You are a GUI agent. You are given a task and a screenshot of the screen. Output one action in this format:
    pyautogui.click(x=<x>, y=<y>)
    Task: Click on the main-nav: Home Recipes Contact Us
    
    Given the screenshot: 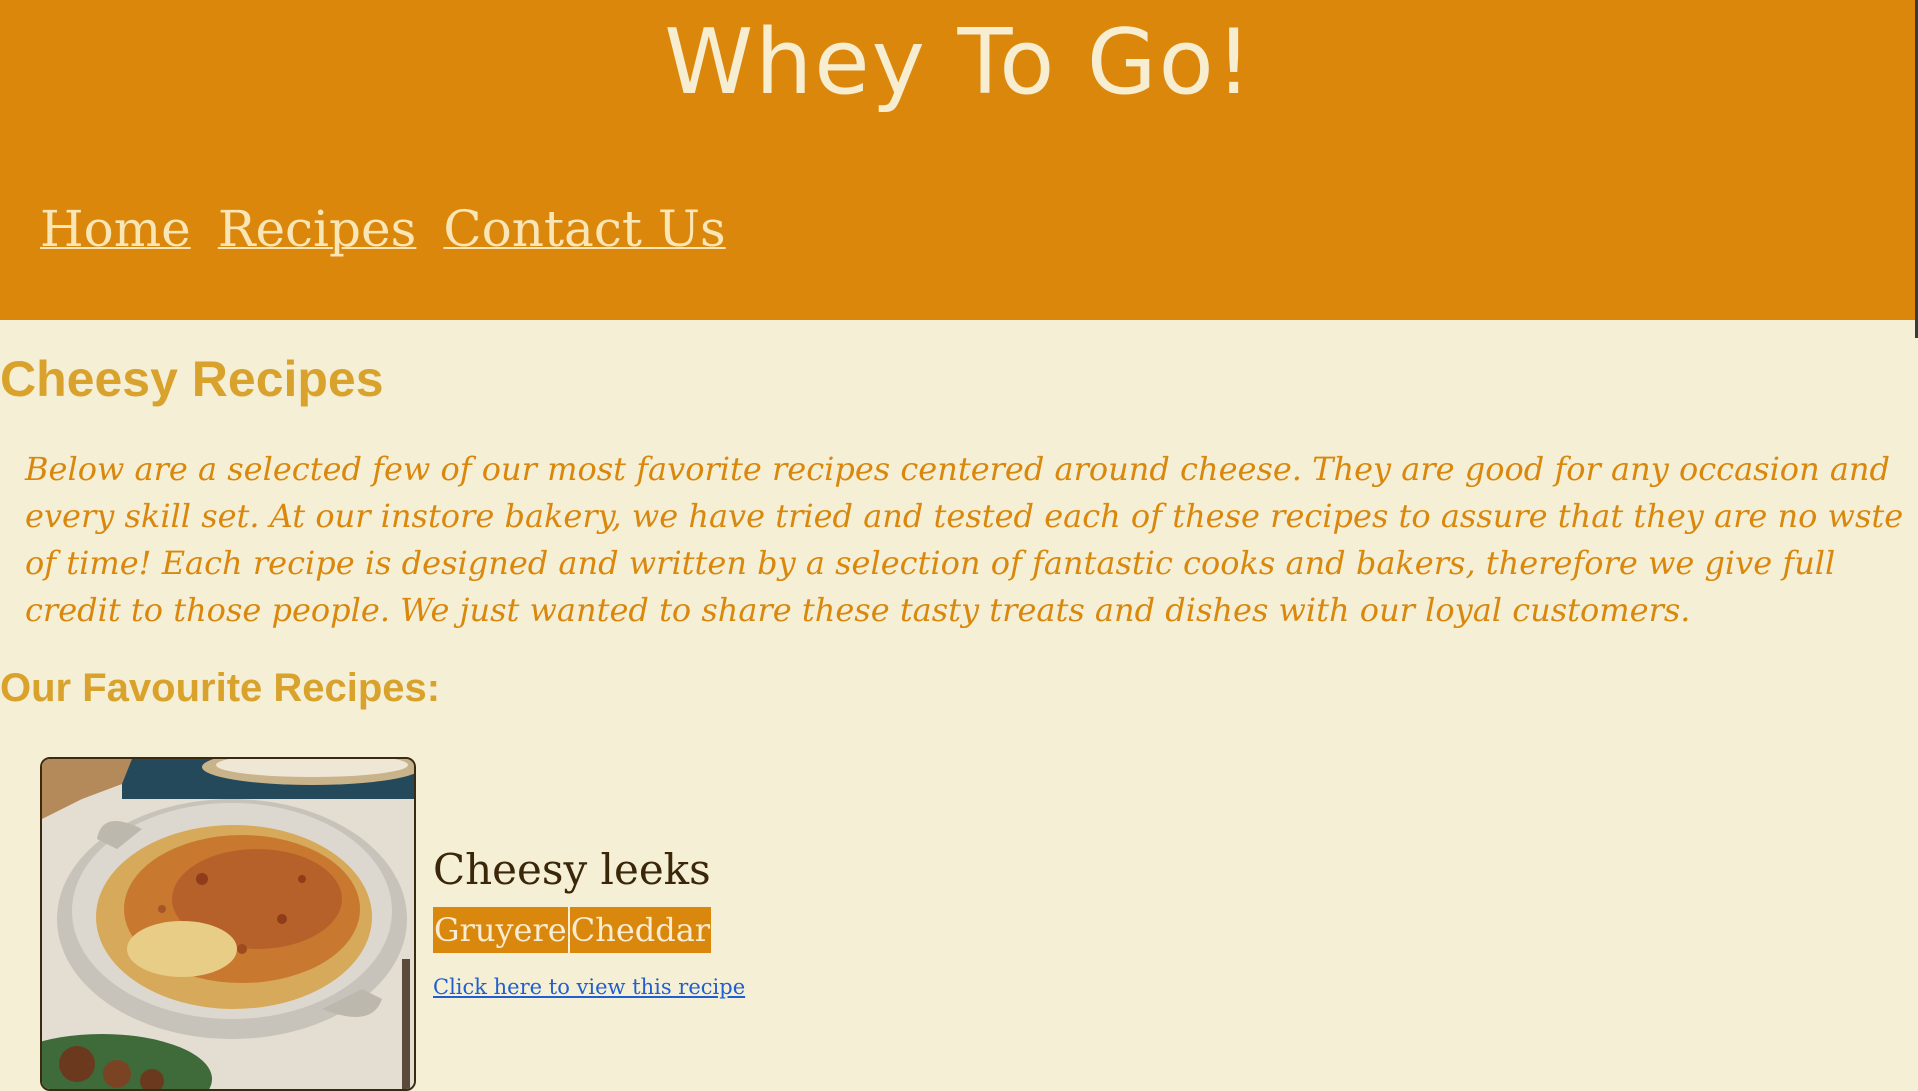 What is the action you would take?
    pyautogui.click(x=394, y=229)
    